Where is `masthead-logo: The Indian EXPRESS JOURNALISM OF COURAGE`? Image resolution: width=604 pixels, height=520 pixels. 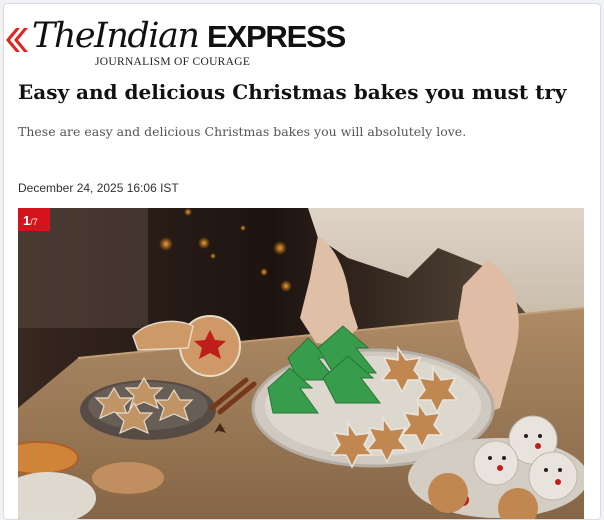 masthead-logo: The Indian EXPRESS JOURNALISM OF COURAGE is located at coordinates (184, 44).